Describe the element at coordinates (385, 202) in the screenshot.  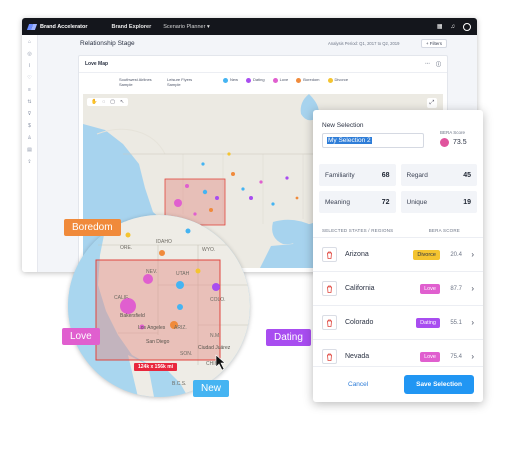
I see `metric-value: 72` at that location.